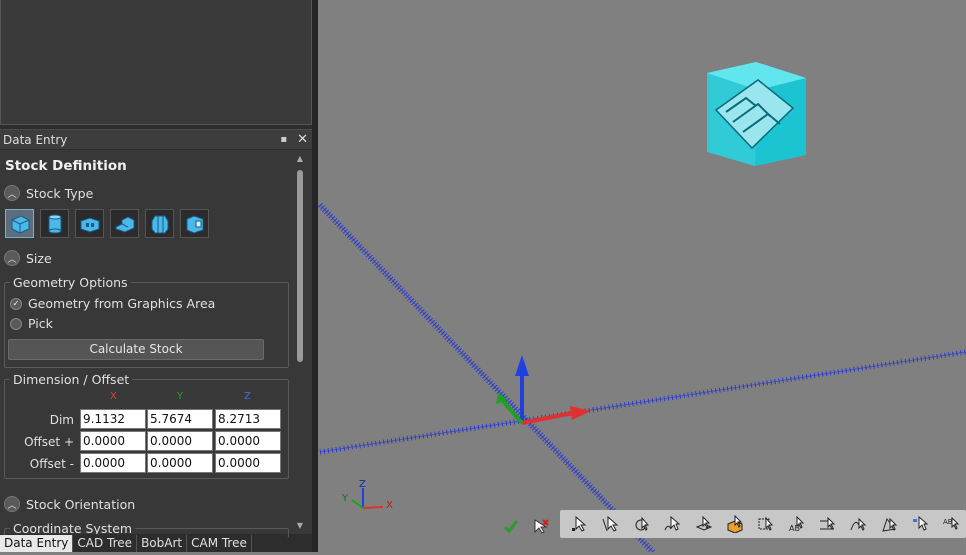 Image resolution: width=966 pixels, height=555 pixels. Describe the element at coordinates (180, 396) in the screenshot. I see `column-y-header: Y` at that location.